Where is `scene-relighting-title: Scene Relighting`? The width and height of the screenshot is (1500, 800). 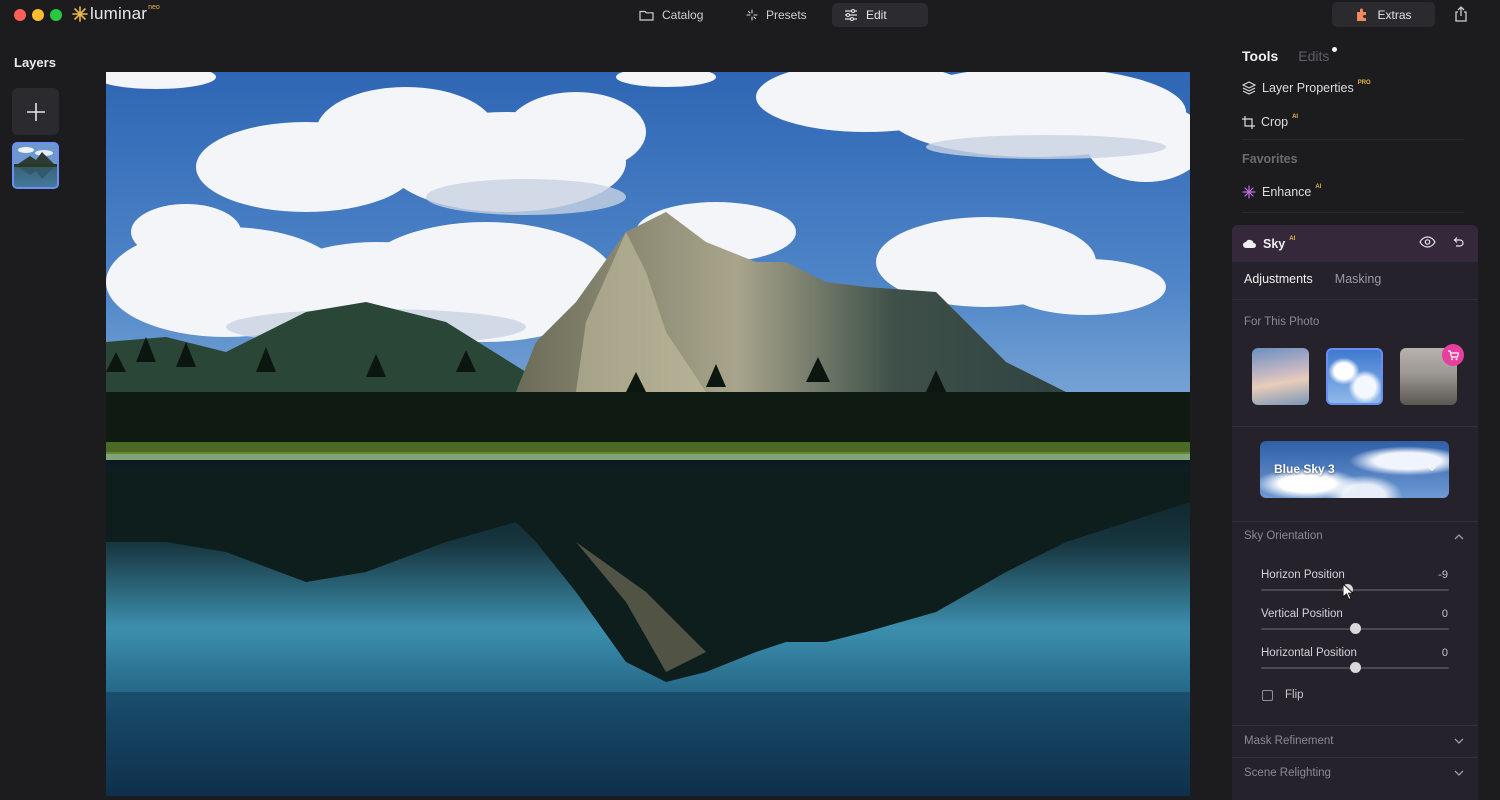
scene-relighting-title: Scene Relighting is located at coordinates (1287, 773).